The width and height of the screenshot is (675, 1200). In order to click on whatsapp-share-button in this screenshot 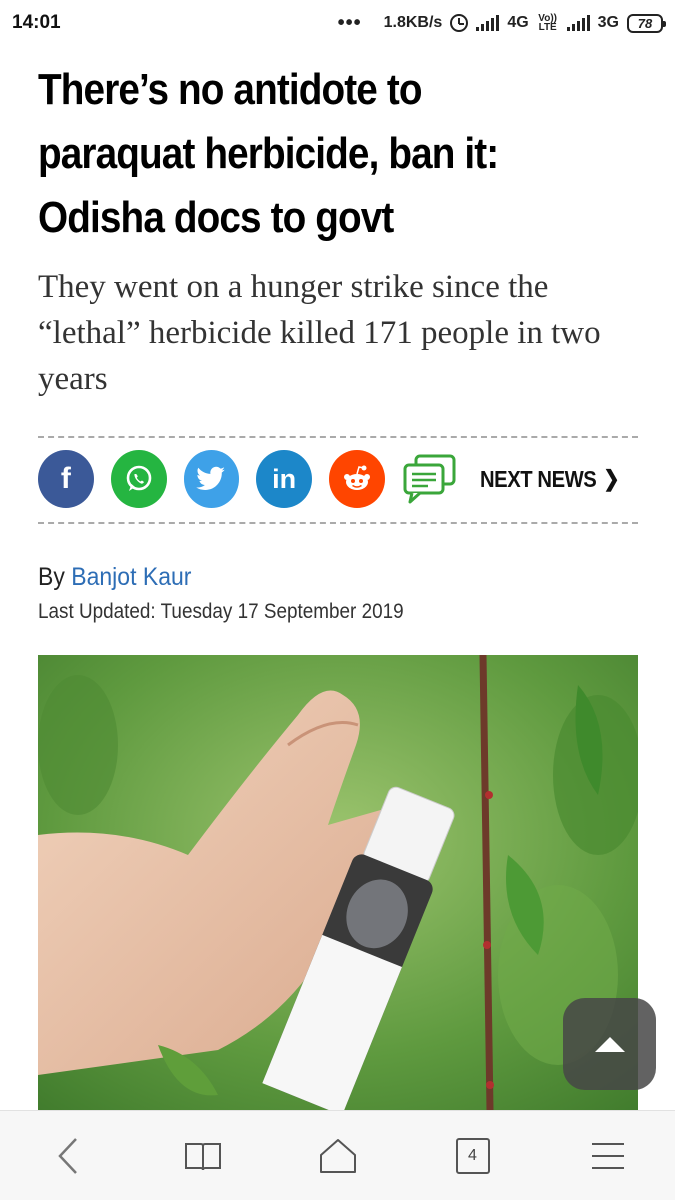, I will do `click(138, 479)`.